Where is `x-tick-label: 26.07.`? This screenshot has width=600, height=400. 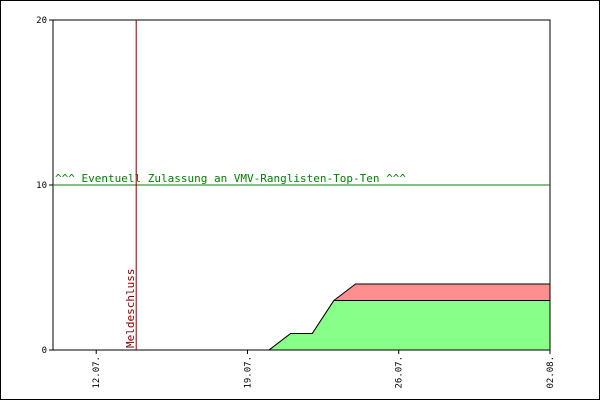
x-tick-label: 26.07. is located at coordinates (400, 372).